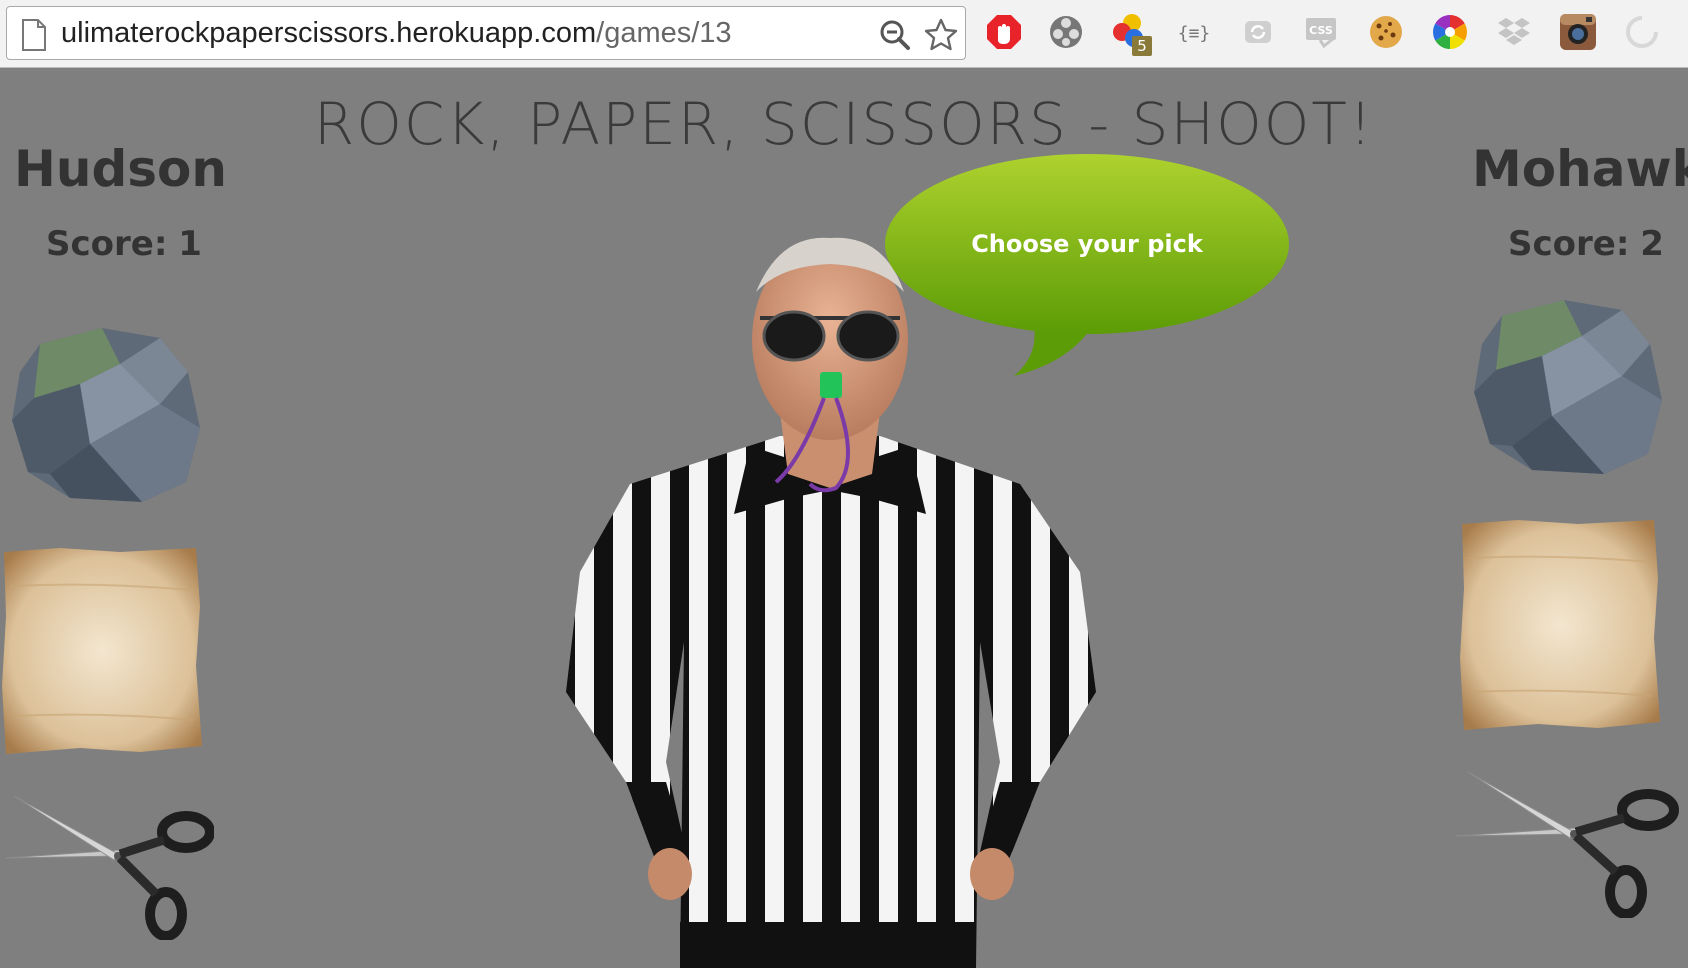 The height and width of the screenshot is (968, 1688). I want to click on speech-bubble: Choose your pick, so click(1087, 265).